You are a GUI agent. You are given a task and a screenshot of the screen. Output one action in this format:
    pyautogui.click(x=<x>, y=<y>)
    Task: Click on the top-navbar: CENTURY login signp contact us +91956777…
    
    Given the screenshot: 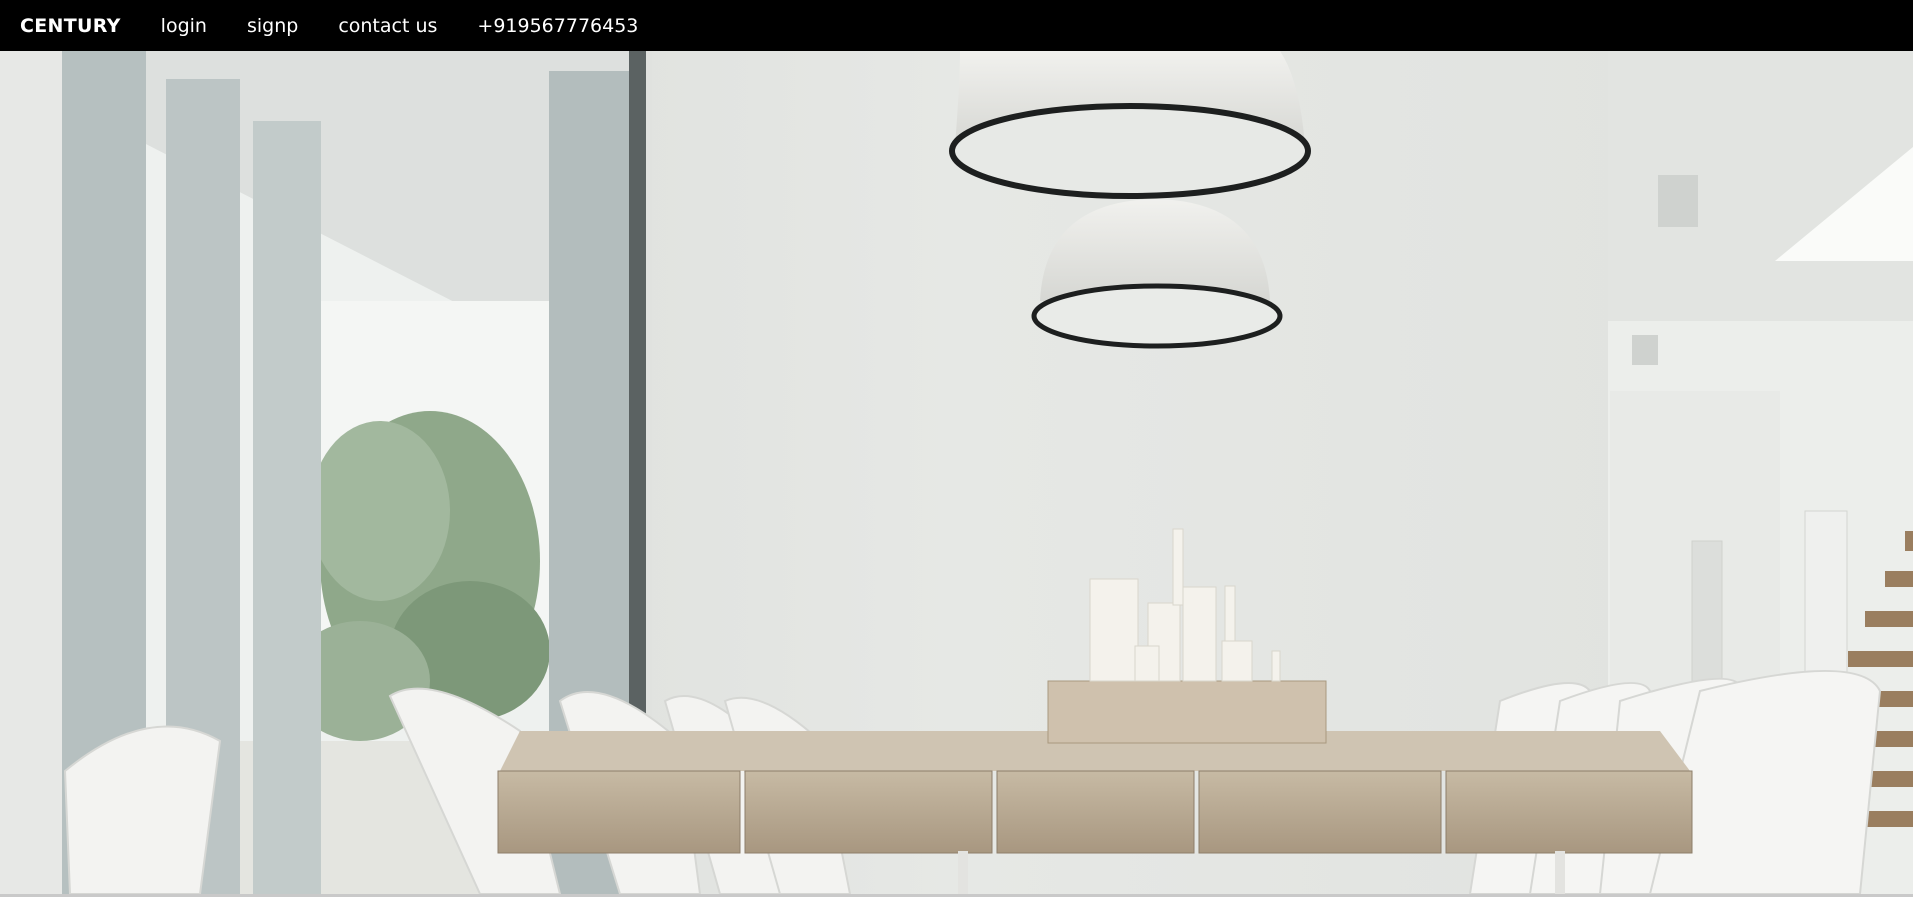 What is the action you would take?
    pyautogui.click(x=956, y=25)
    